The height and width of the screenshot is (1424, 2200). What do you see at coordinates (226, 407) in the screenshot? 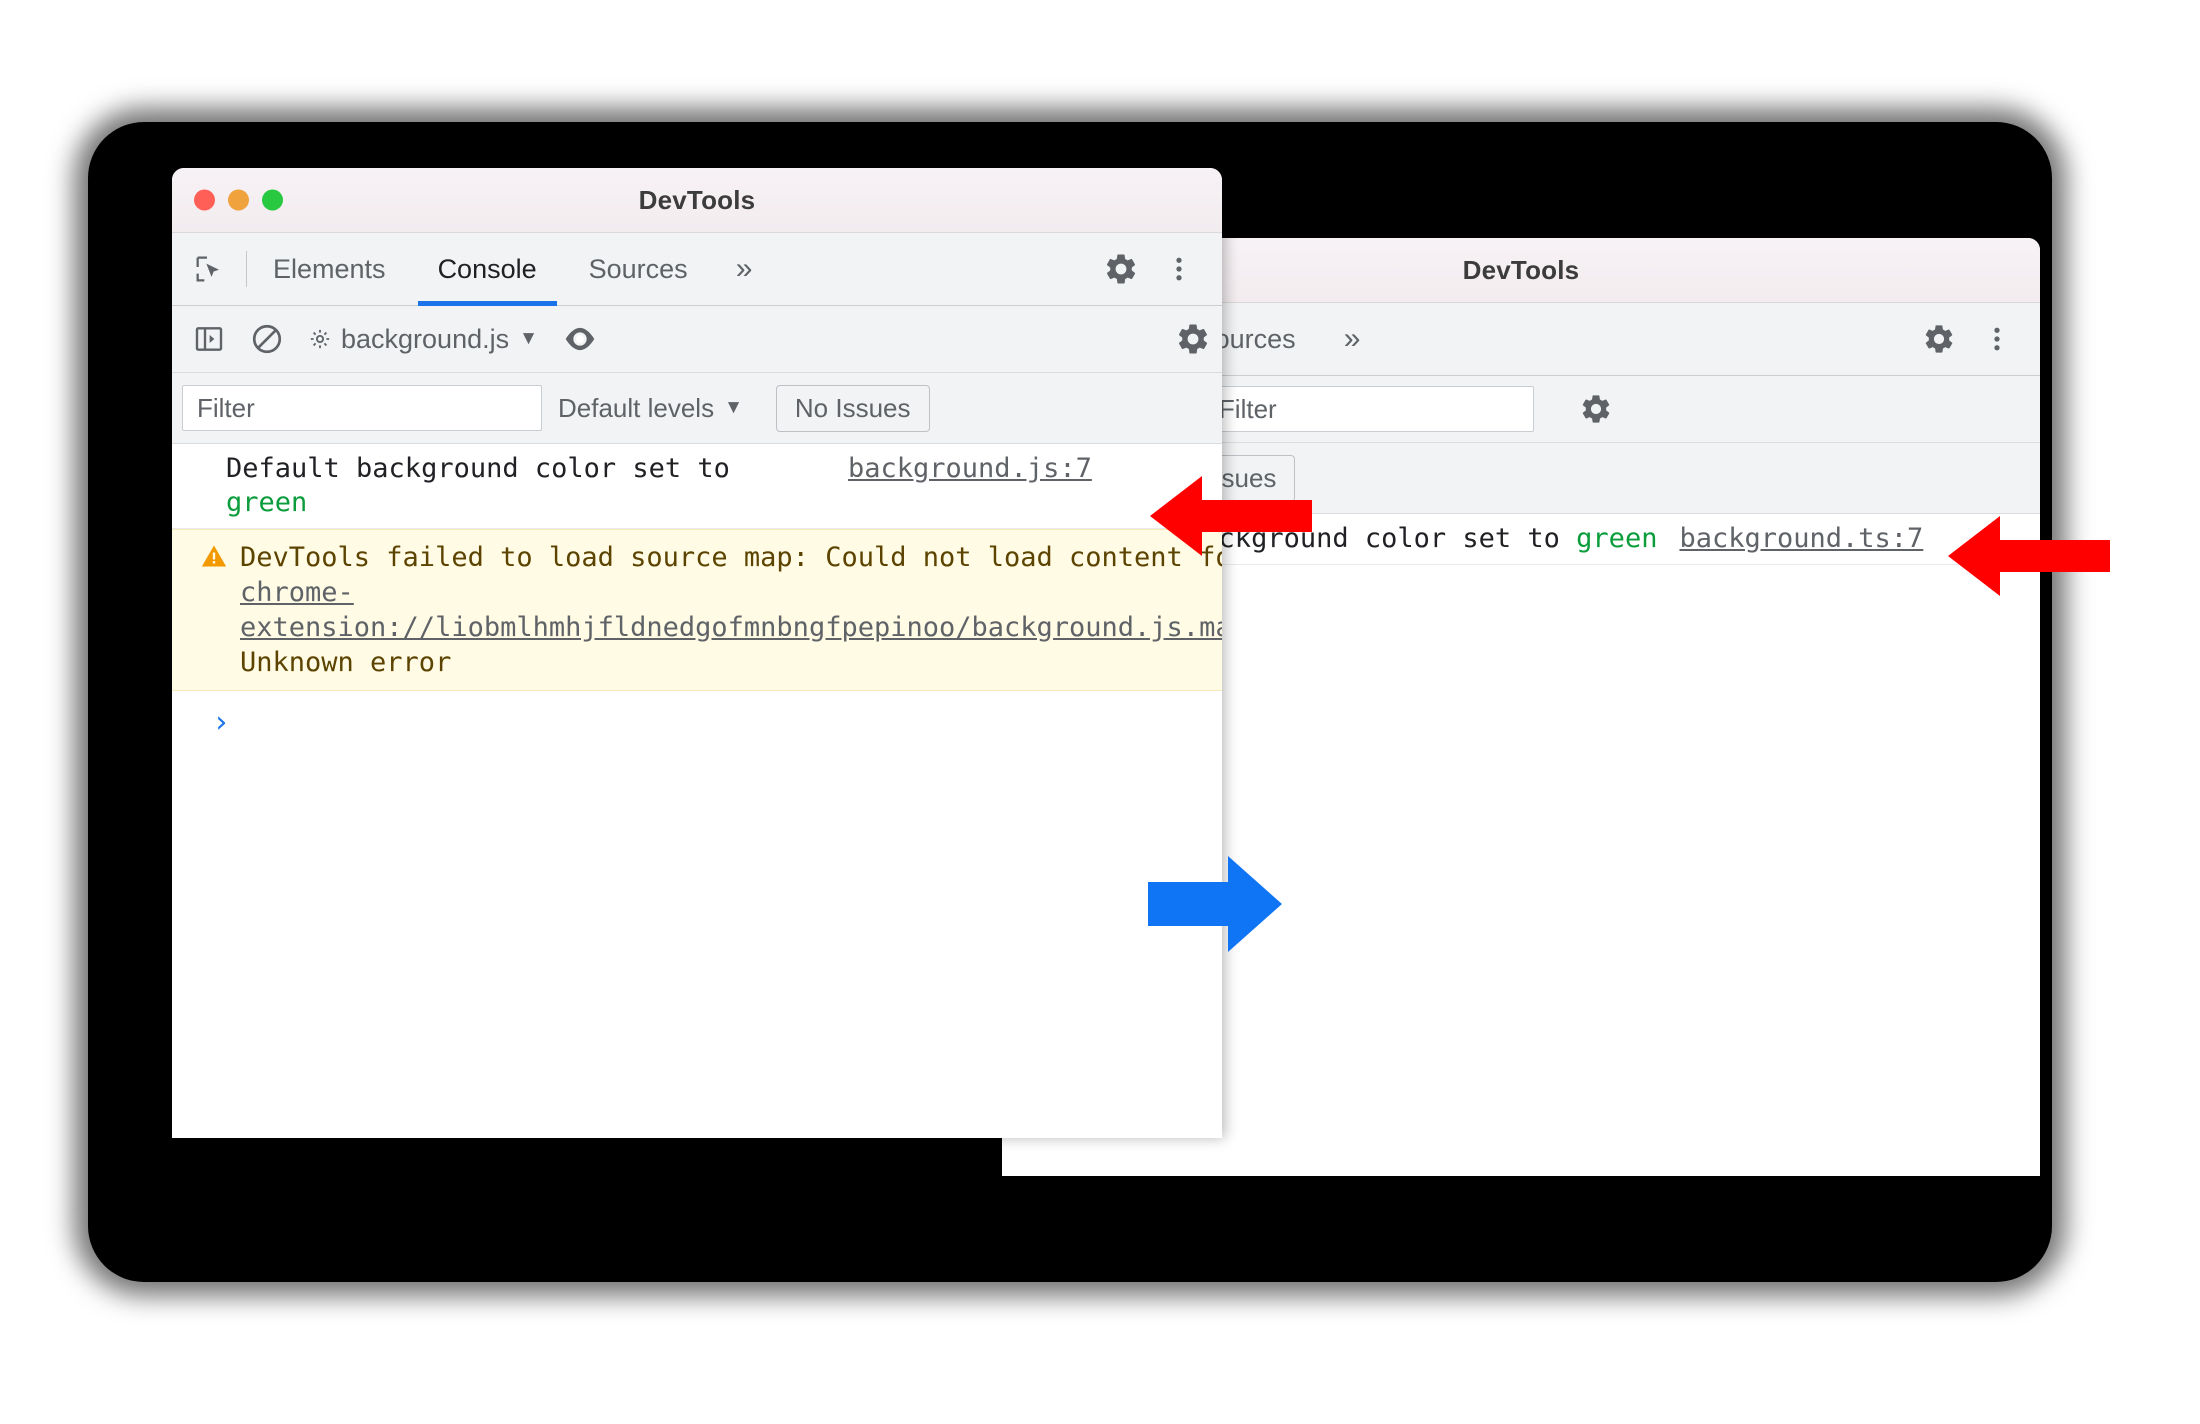
I see `window1-filter-placeholder: Filter` at bounding box center [226, 407].